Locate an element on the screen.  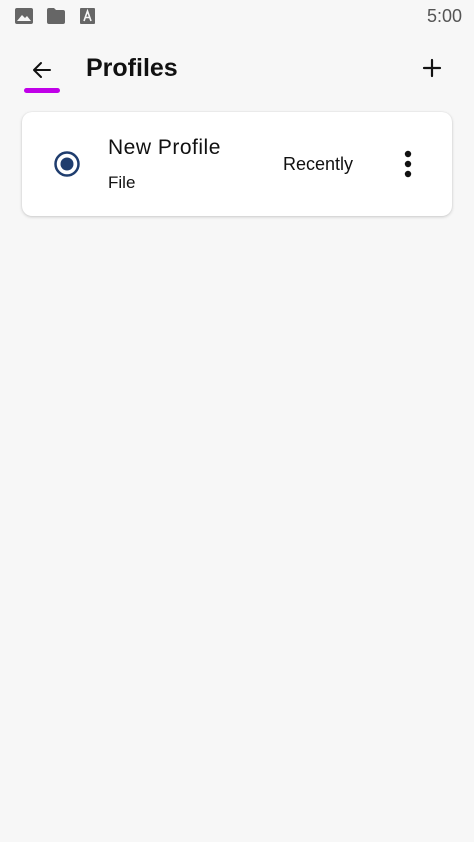
profile-name: New Profile is located at coordinates (164, 147).